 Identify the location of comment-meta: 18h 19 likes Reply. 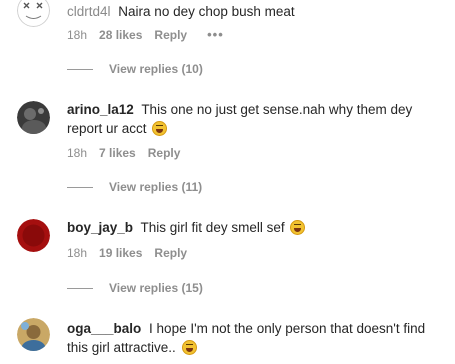
(127, 253).